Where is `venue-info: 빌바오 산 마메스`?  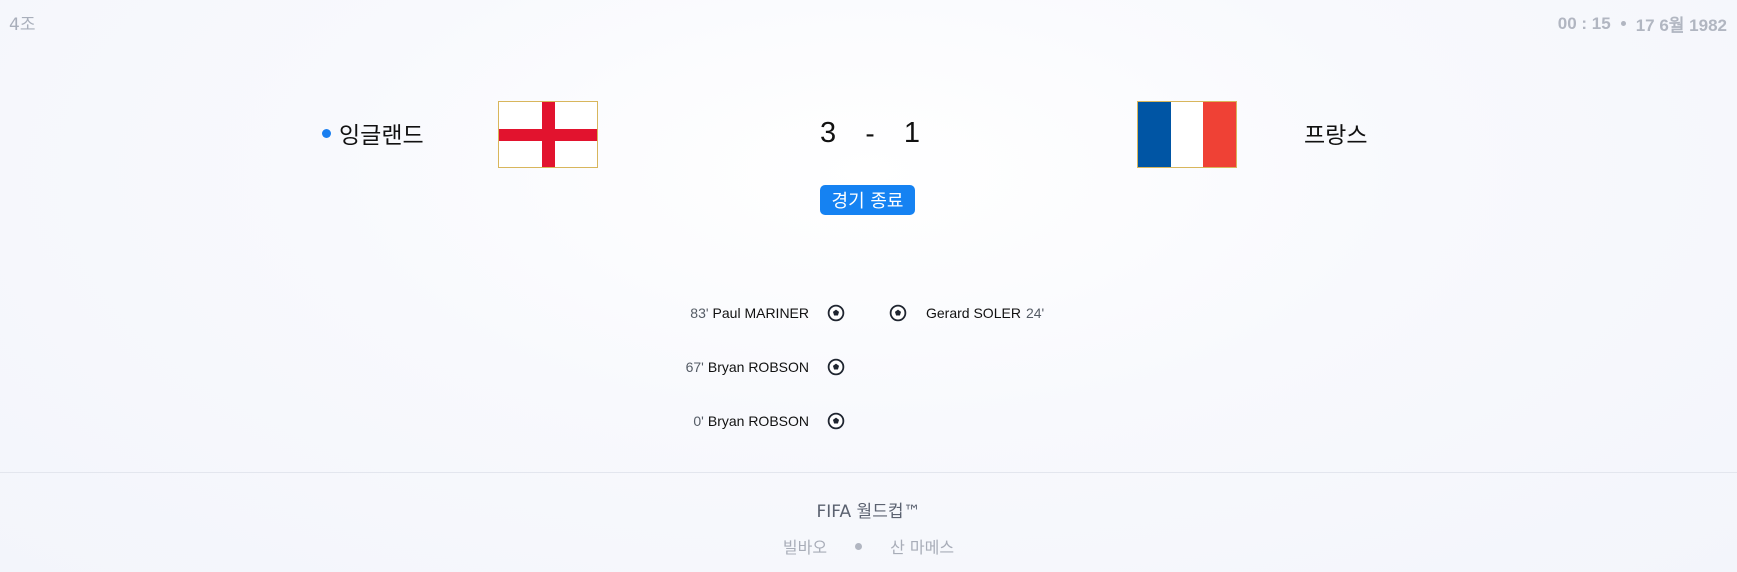
venue-info: 빌바오 산 마메스 is located at coordinates (868, 546).